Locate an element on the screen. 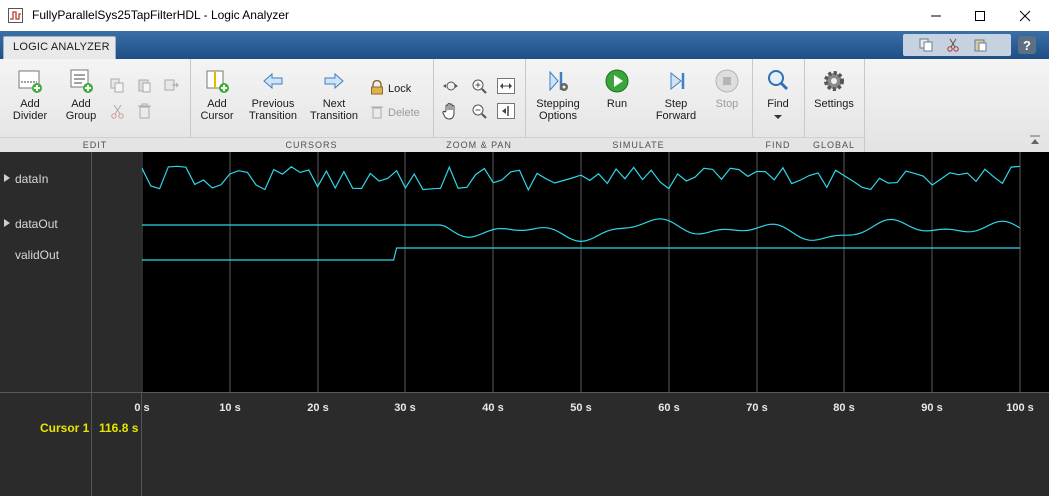  signal-row-dataout: dataOut is located at coordinates (31, 224).